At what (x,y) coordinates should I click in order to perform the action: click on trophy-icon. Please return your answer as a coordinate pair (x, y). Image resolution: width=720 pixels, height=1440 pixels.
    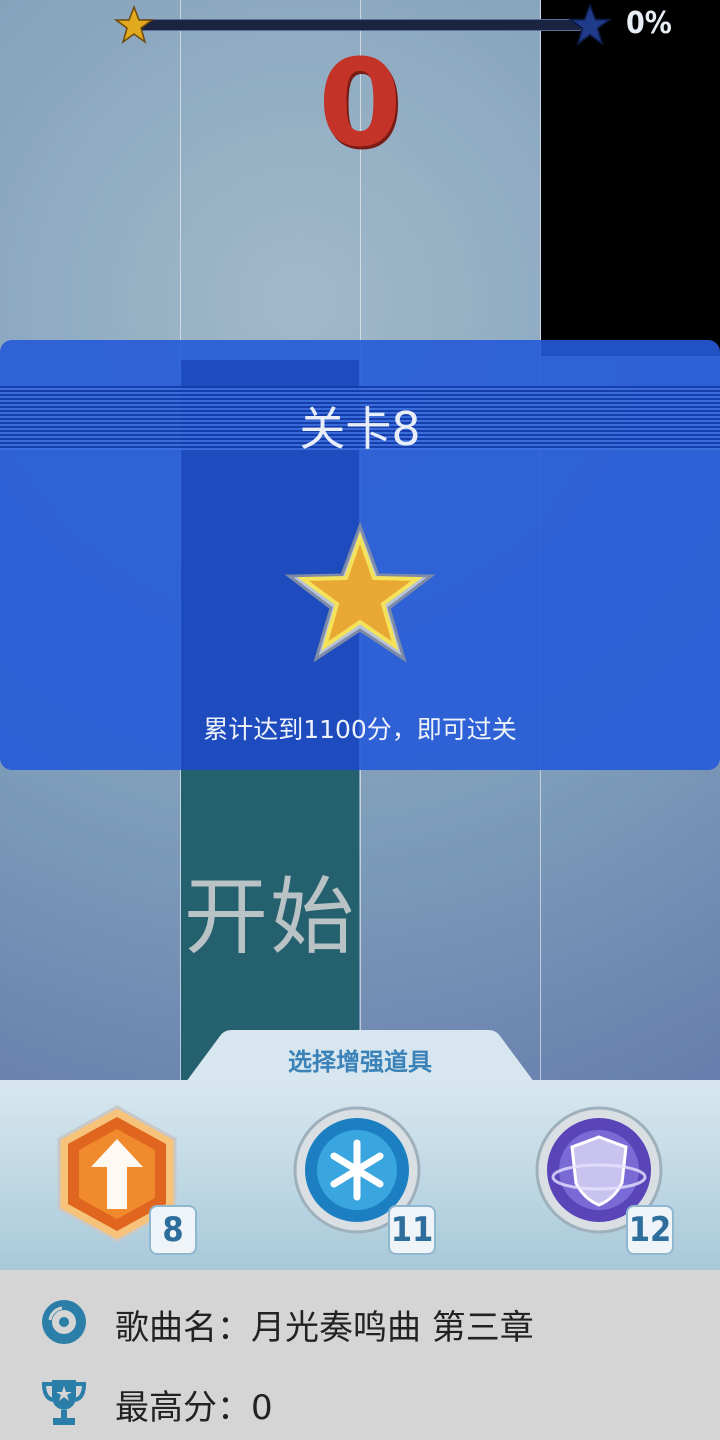
    Looking at the image, I should click on (64, 1402).